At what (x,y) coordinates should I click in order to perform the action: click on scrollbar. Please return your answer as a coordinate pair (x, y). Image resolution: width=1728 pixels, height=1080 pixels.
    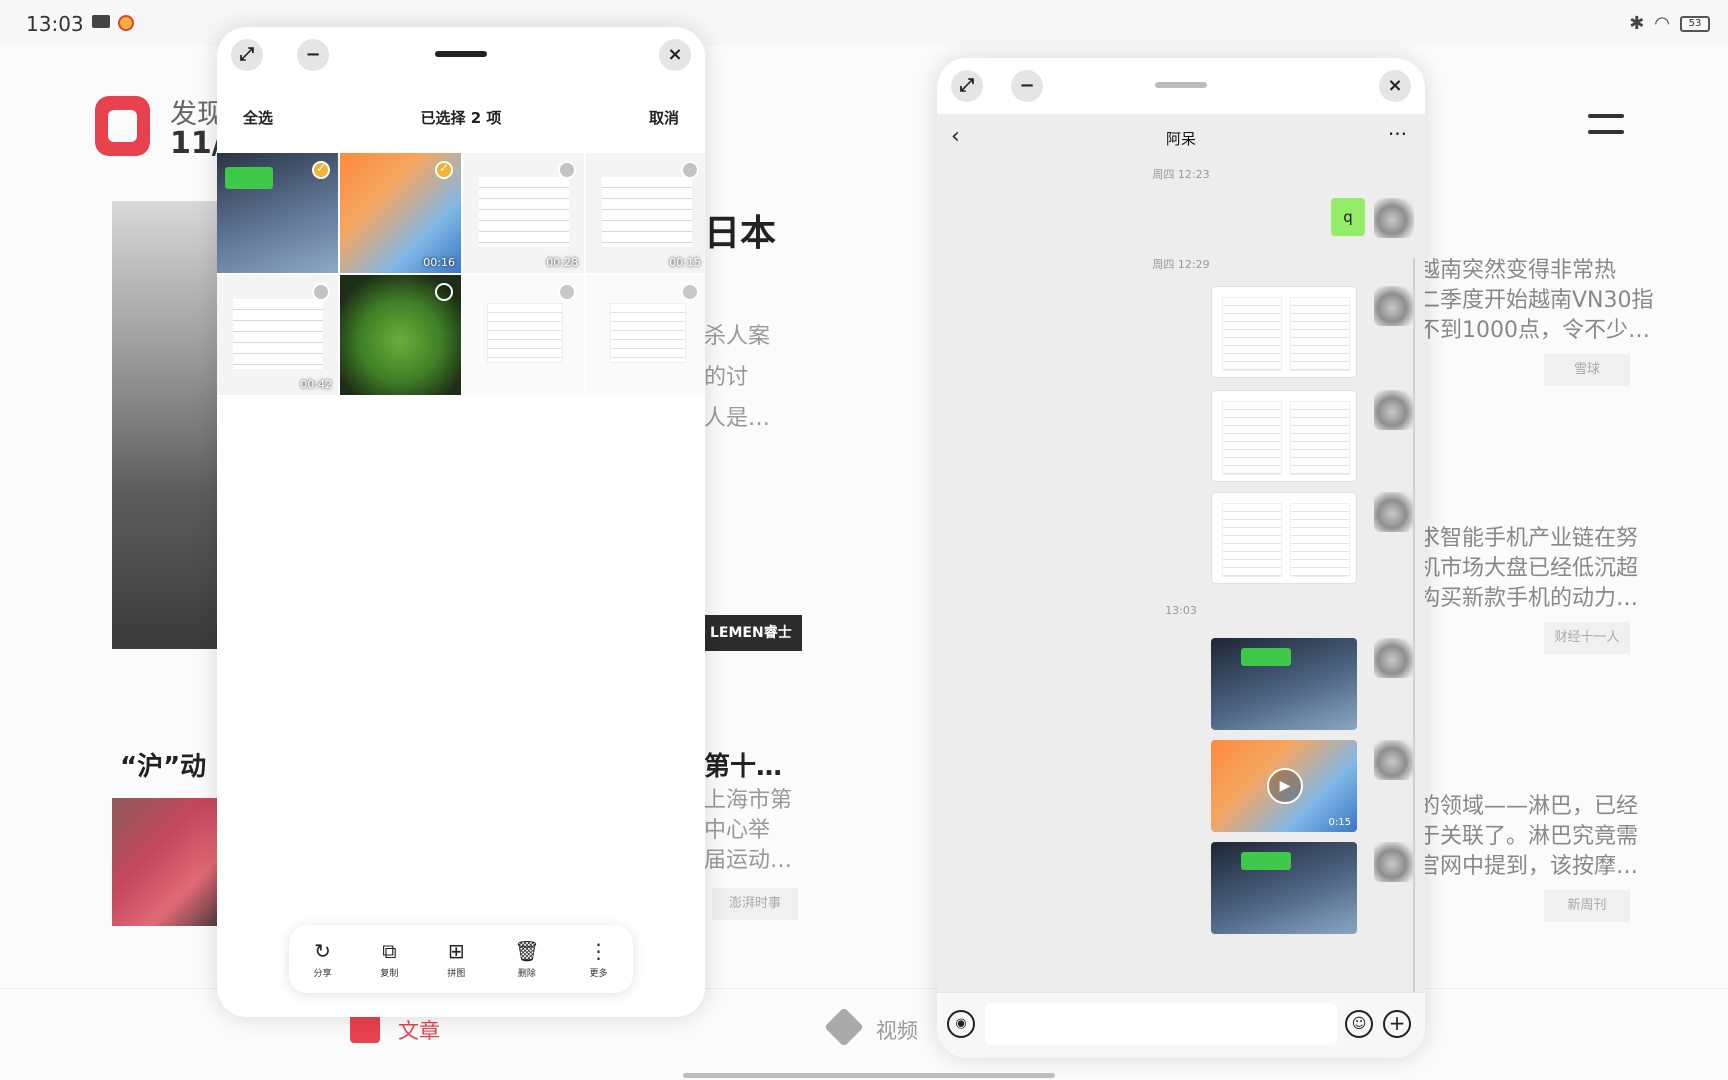
    Looking at the image, I should click on (1414, 628).